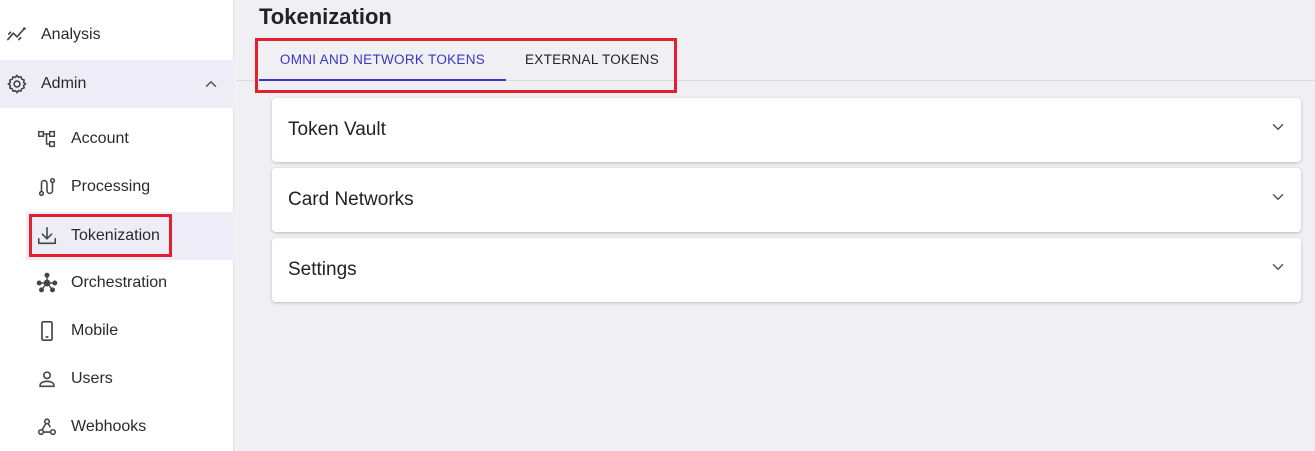 Image resolution: width=1315 pixels, height=451 pixels. What do you see at coordinates (47, 139) in the screenshot?
I see `org-chart-icon` at bounding box center [47, 139].